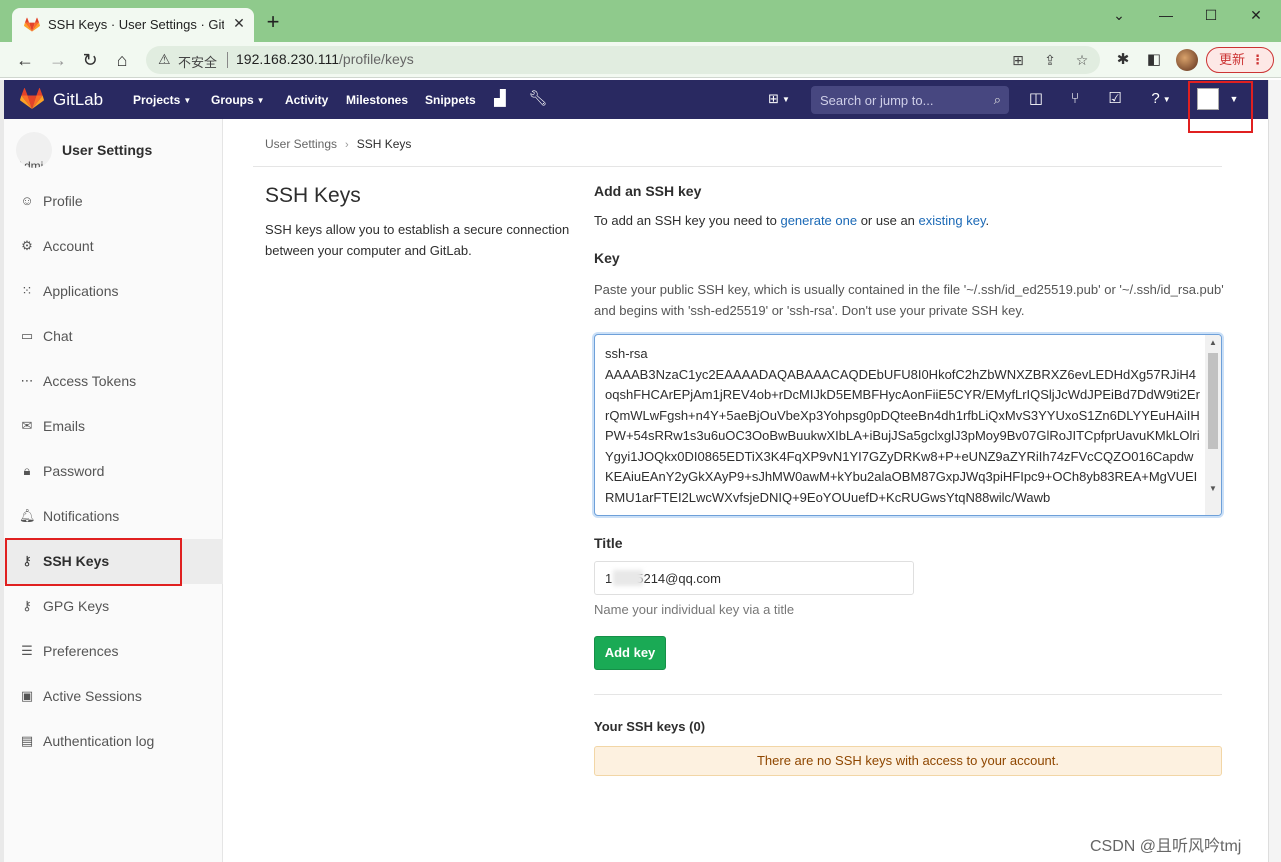 This screenshot has height=862, width=1281. Describe the element at coordinates (32, 24) in the screenshot. I see `gitlab-favicon-icon` at that location.